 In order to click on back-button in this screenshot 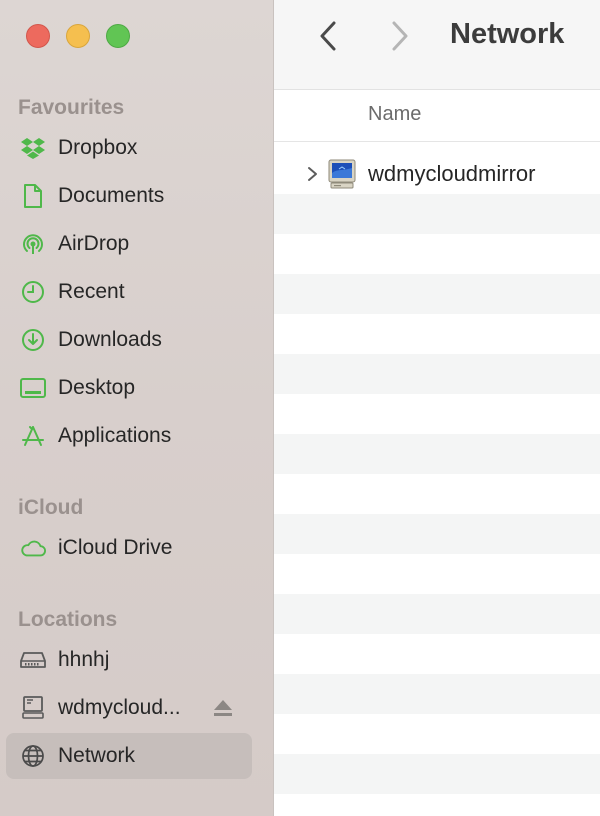, I will do `click(328, 36)`.